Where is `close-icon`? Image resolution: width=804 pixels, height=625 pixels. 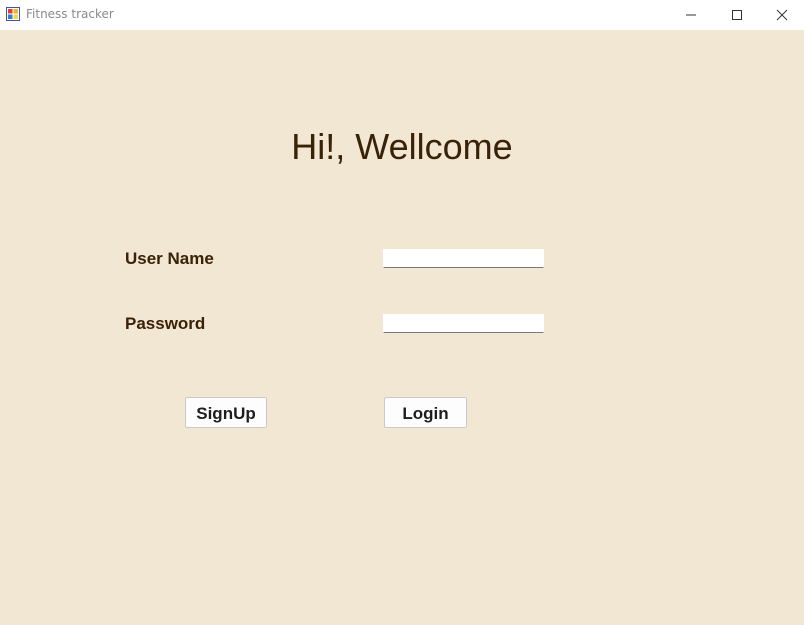 close-icon is located at coordinates (782, 15).